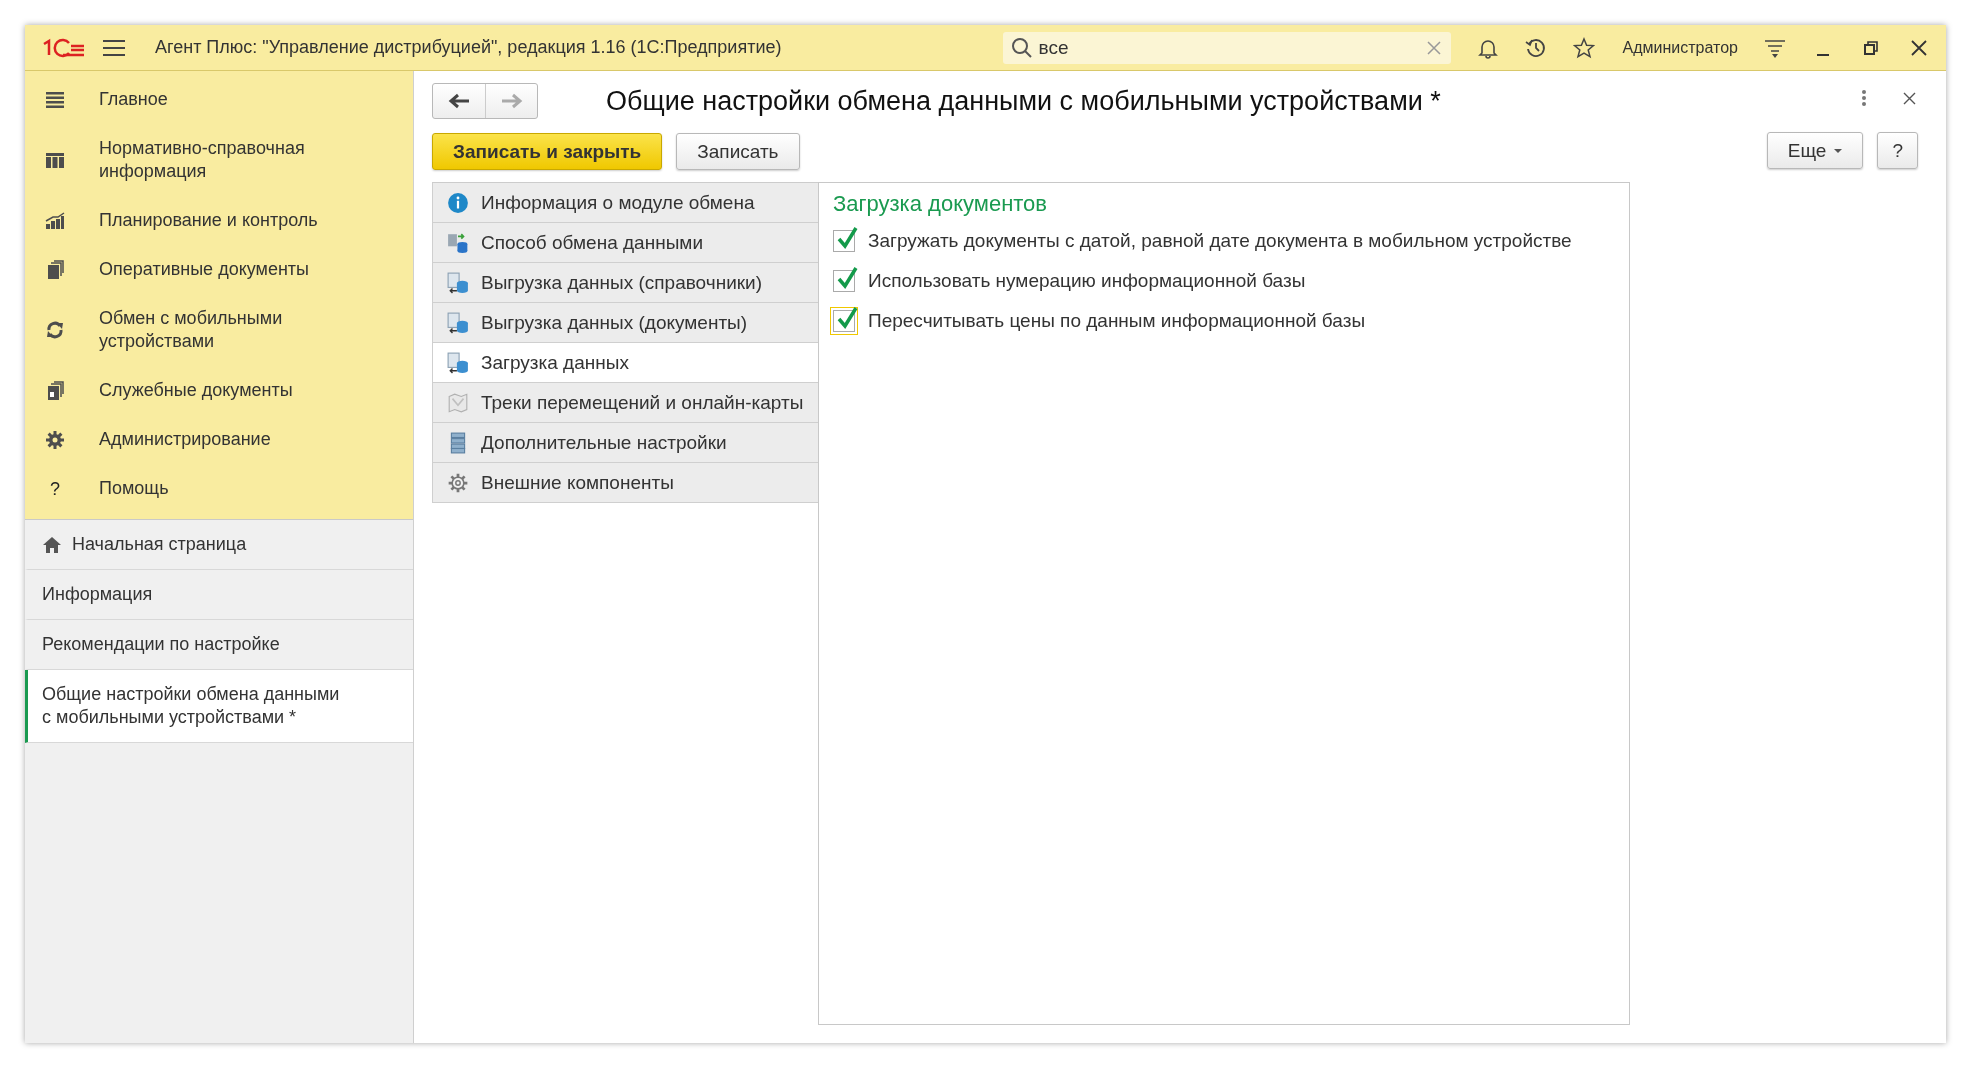 This screenshot has height=1069, width=1972. What do you see at coordinates (625, 283) in the screenshot?
I see `nav-tab: Выгрузка данных (справочники)` at bounding box center [625, 283].